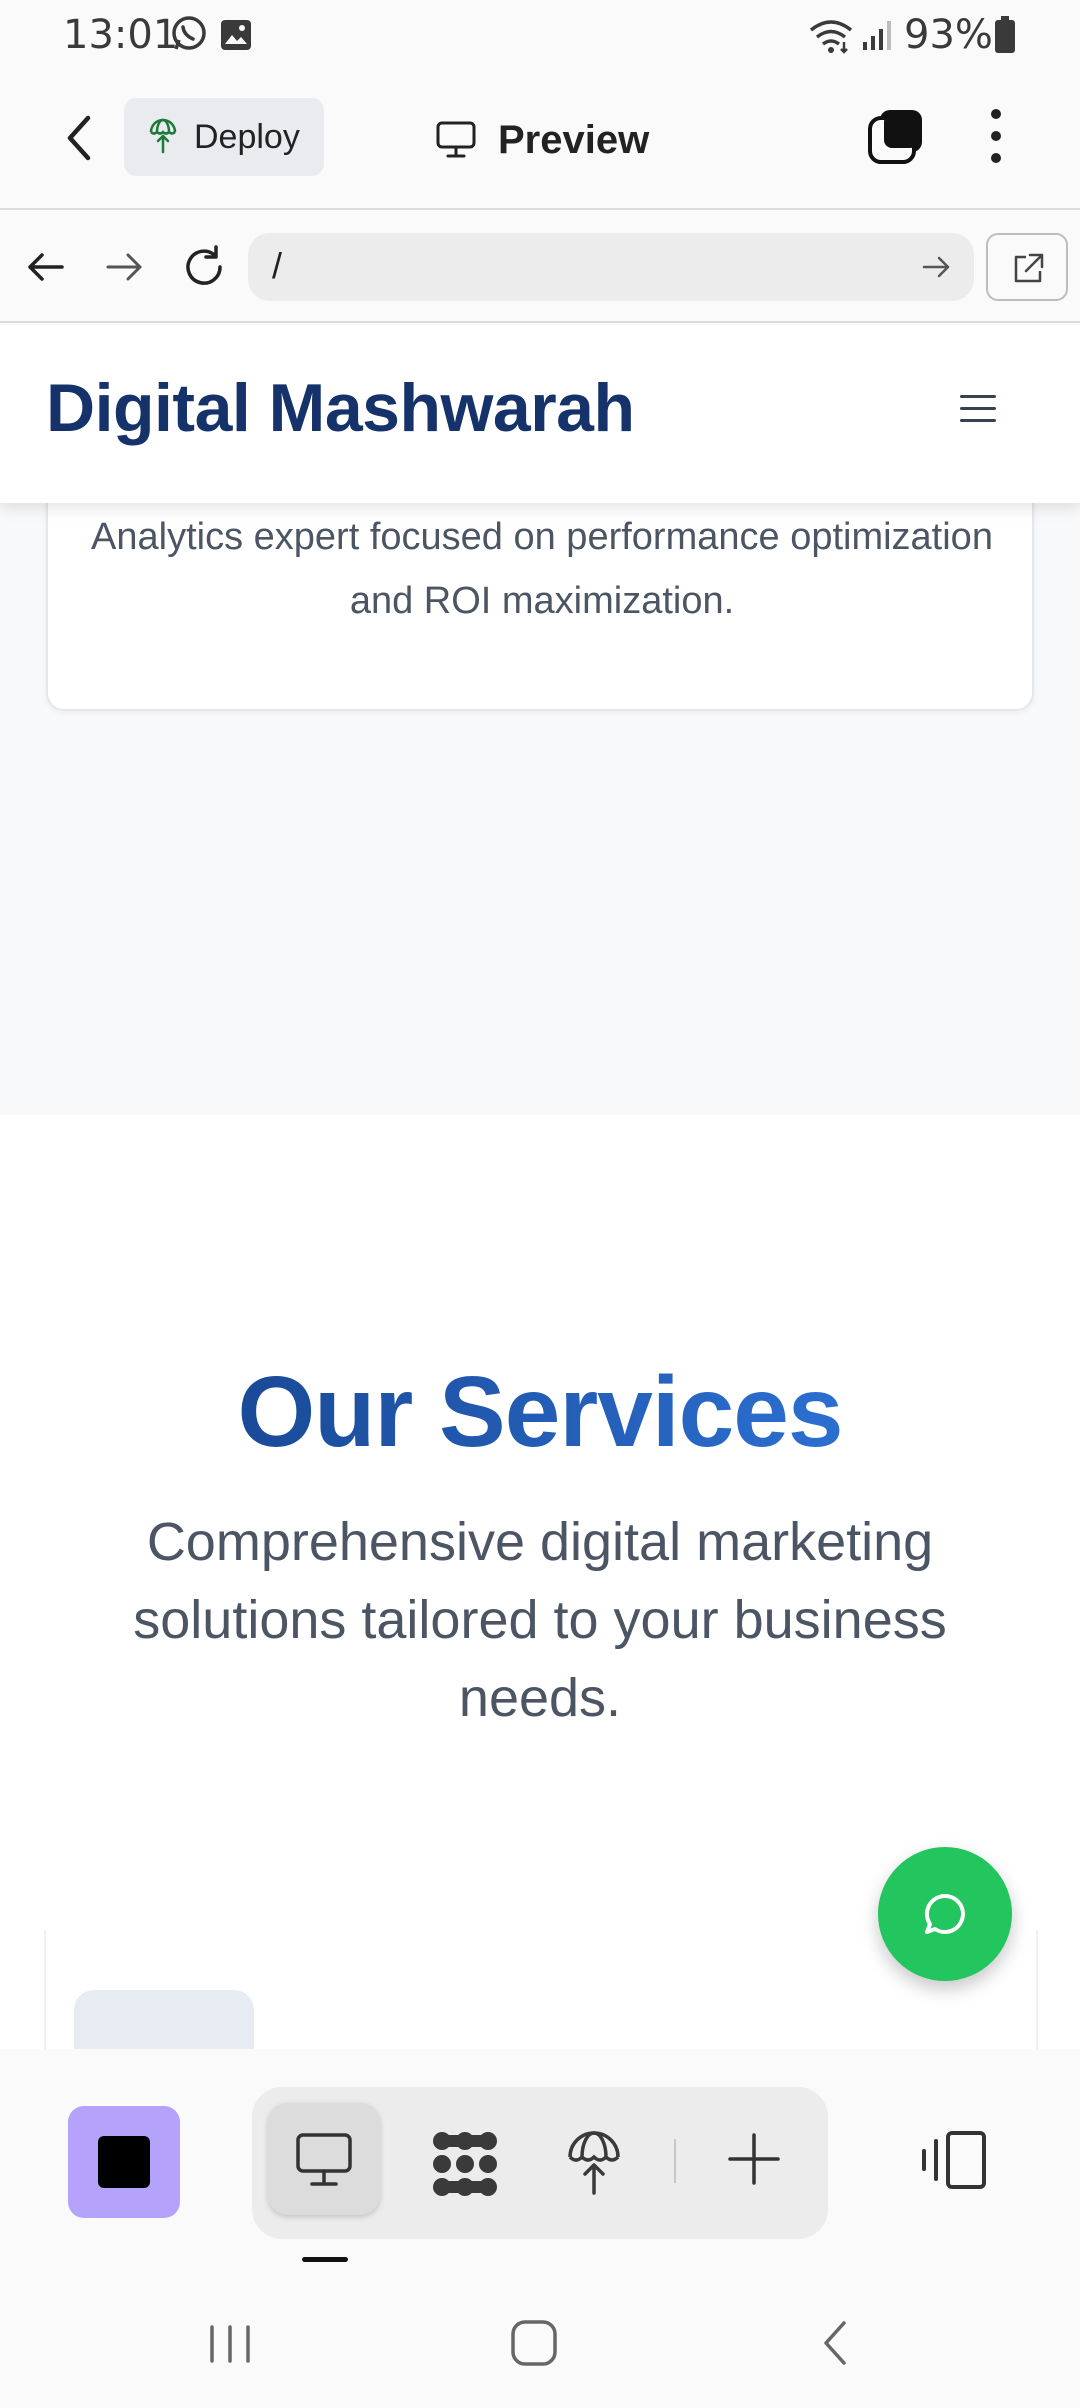  I want to click on back-arrow-icon, so click(80, 138).